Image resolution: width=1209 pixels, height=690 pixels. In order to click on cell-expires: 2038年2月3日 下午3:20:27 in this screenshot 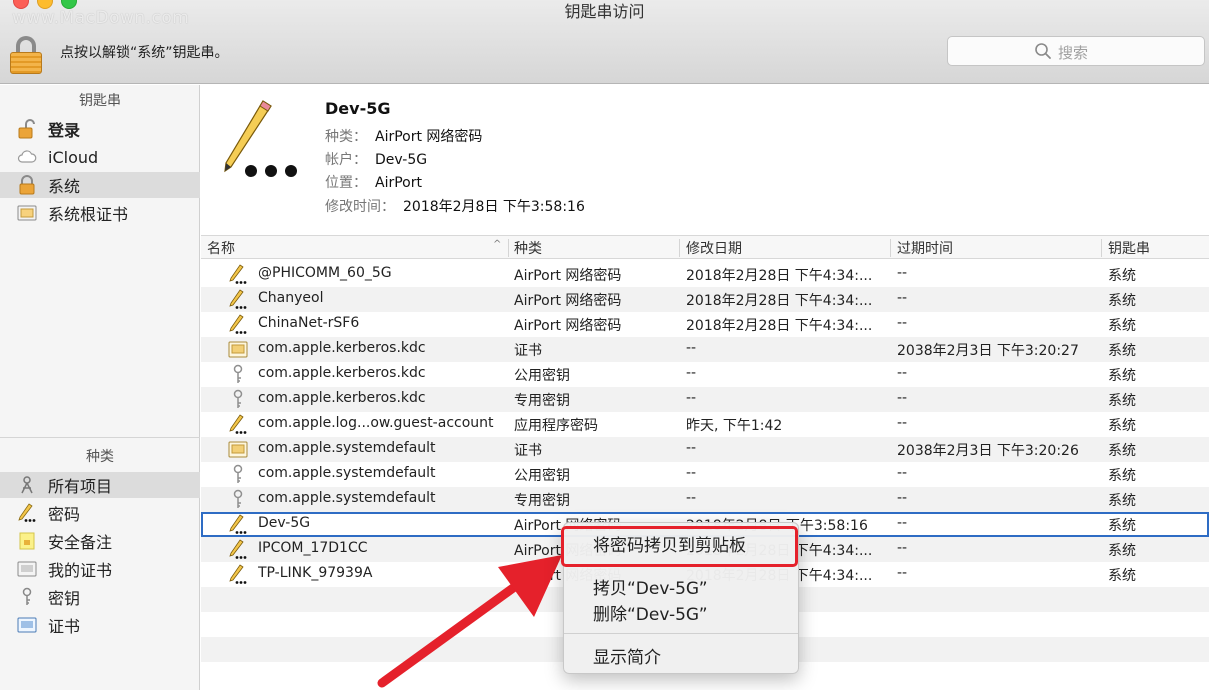, I will do `click(988, 351)`.